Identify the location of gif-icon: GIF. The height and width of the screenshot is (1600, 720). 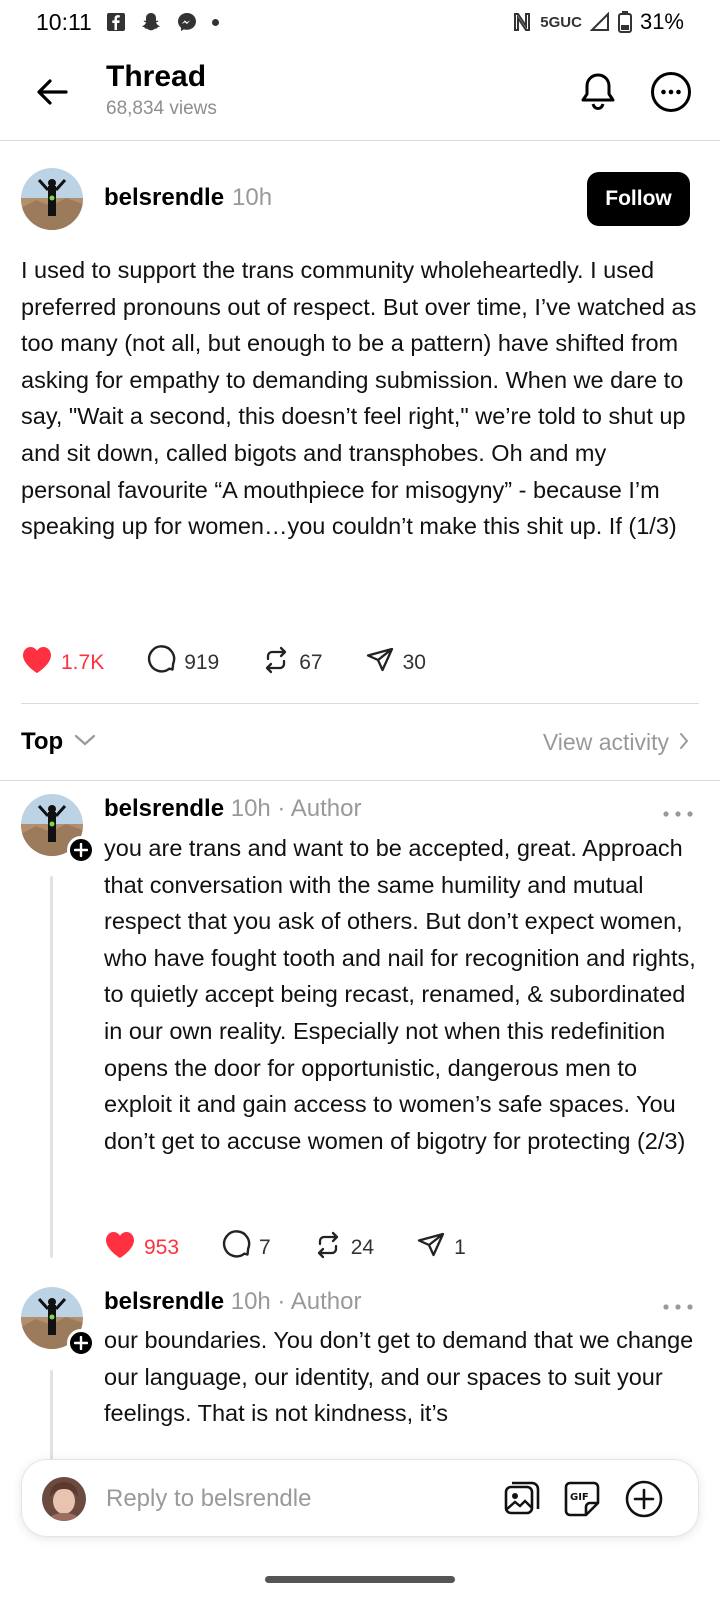
(582, 1499).